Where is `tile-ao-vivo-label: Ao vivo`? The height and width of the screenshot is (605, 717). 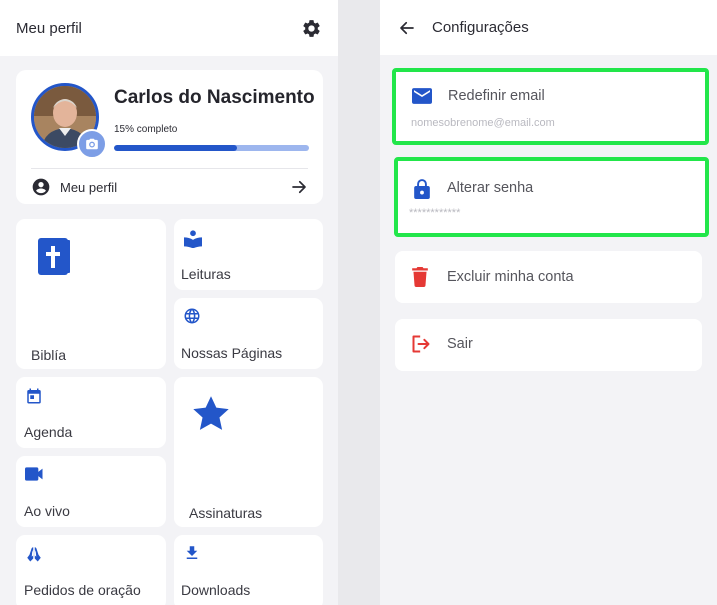
tile-ao-vivo-label: Ao vivo is located at coordinates (47, 511).